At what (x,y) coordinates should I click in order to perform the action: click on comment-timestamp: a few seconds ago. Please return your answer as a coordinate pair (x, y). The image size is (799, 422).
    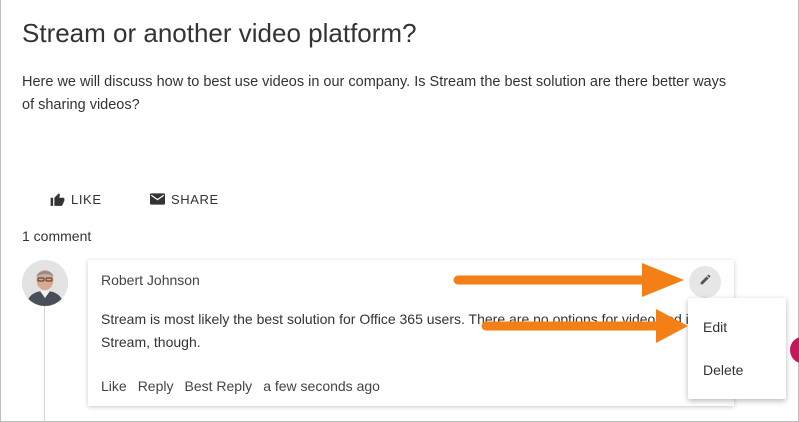
    Looking at the image, I should click on (321, 386).